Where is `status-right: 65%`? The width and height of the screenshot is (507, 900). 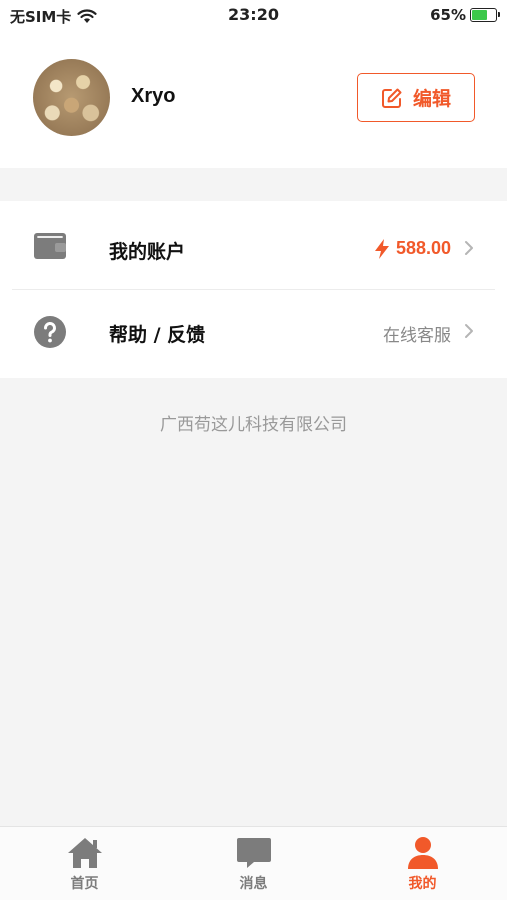
status-right: 65% is located at coordinates (465, 15).